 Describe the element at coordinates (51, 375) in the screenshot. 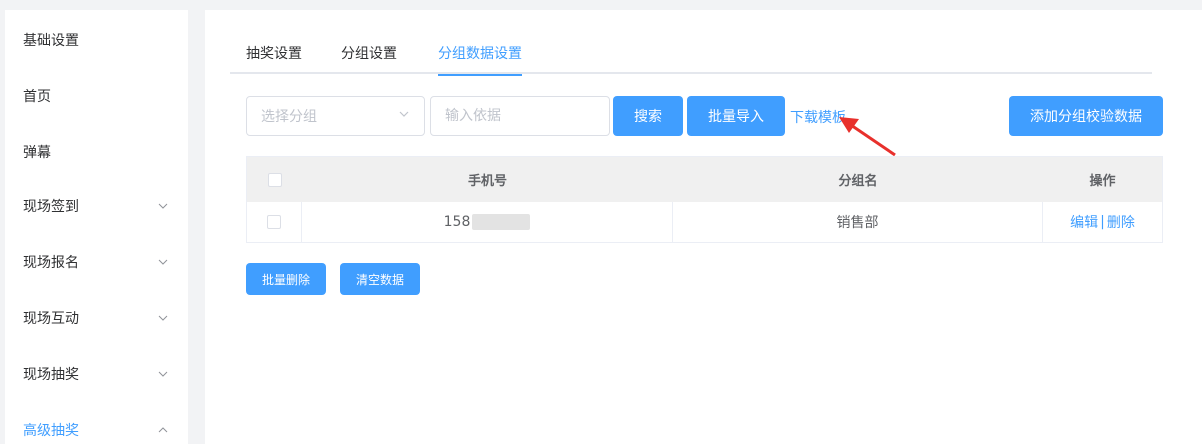

I see `sidebar-item-label: 现场抽奖` at that location.